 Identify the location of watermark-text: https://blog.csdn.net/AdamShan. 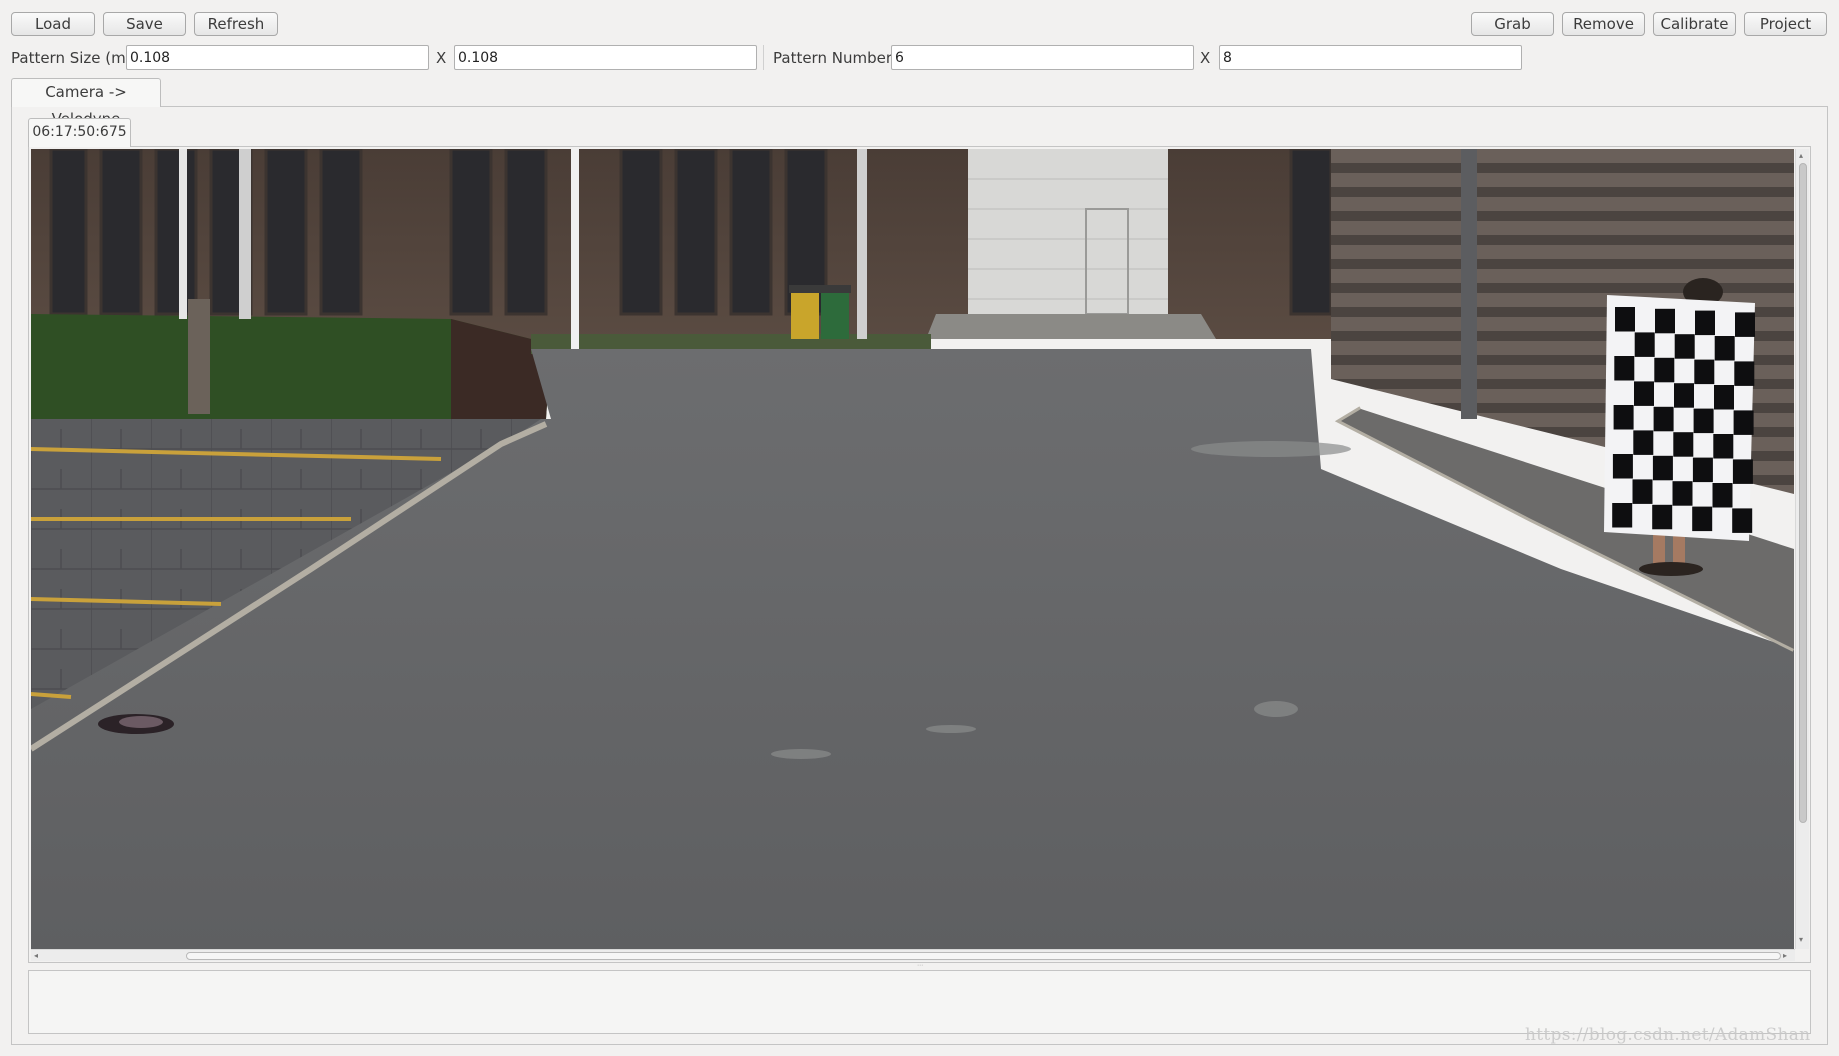
(1668, 1035).